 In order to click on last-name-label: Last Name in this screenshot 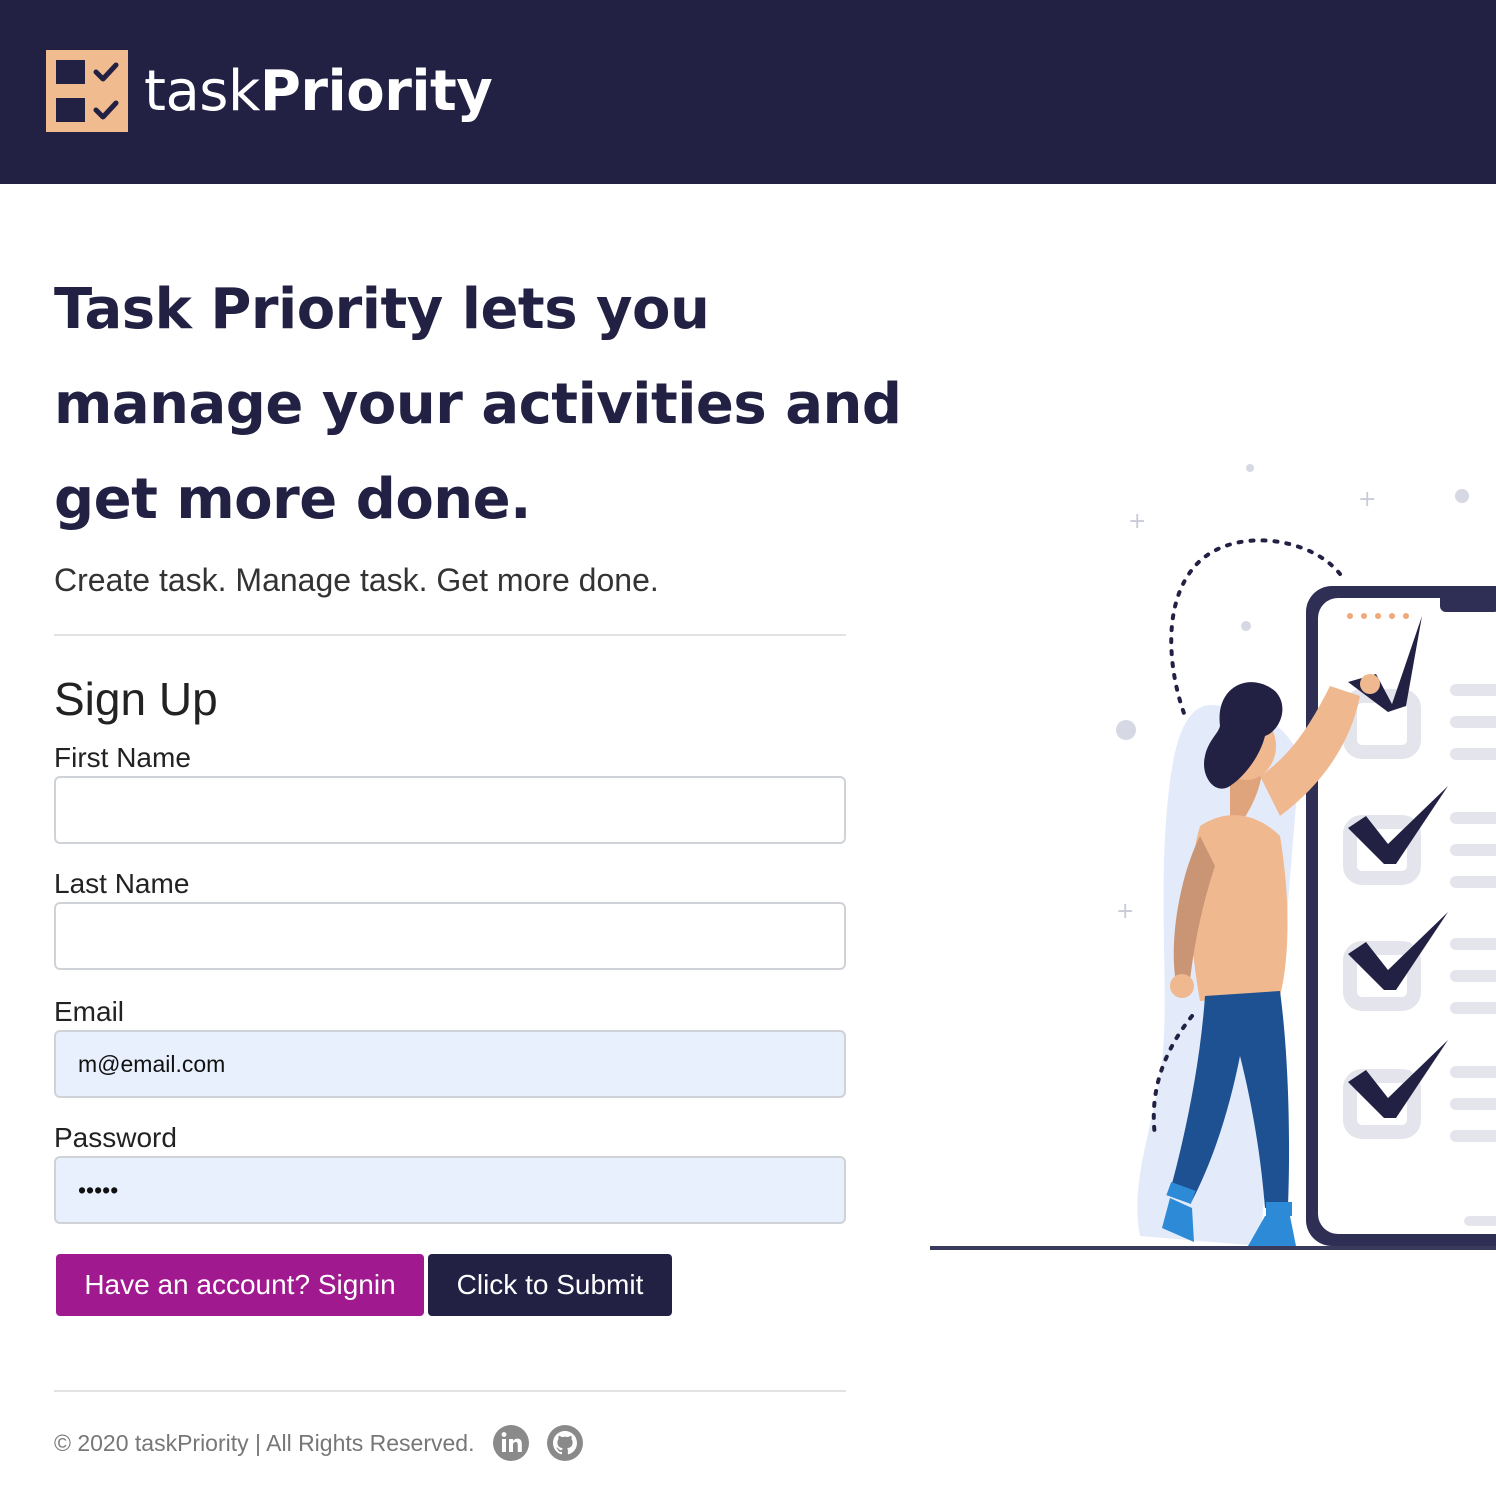, I will do `click(122, 883)`.